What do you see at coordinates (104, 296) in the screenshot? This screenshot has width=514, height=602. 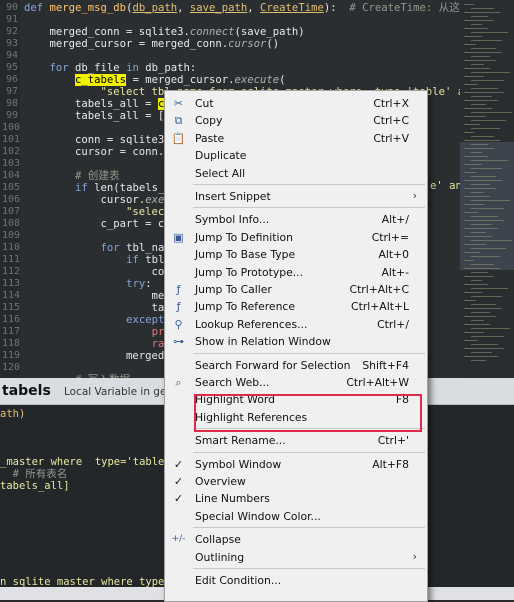 I see `code-line: merge` at bounding box center [104, 296].